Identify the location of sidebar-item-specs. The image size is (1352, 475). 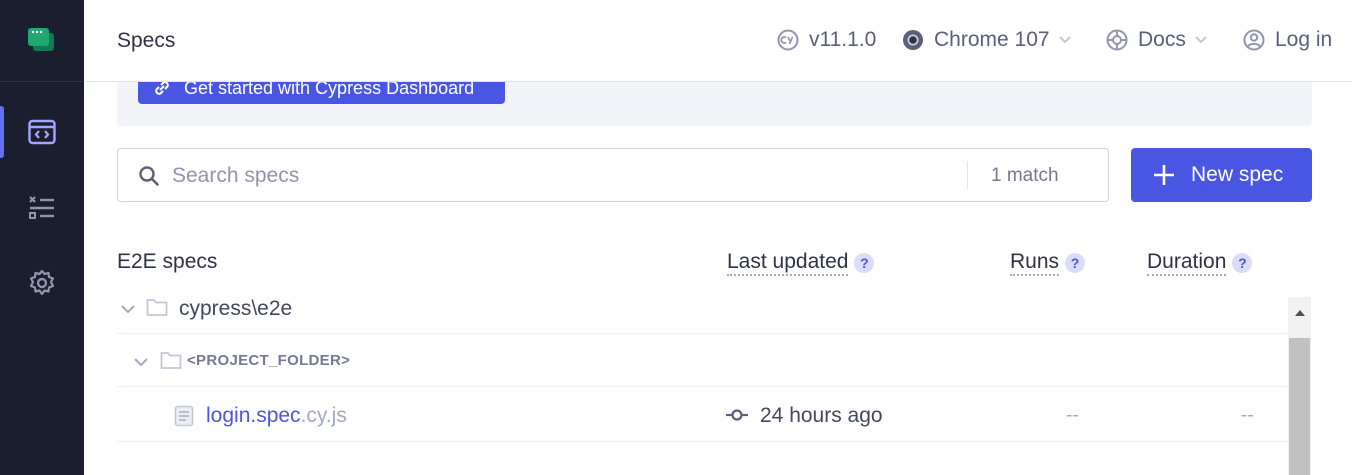
(42, 132).